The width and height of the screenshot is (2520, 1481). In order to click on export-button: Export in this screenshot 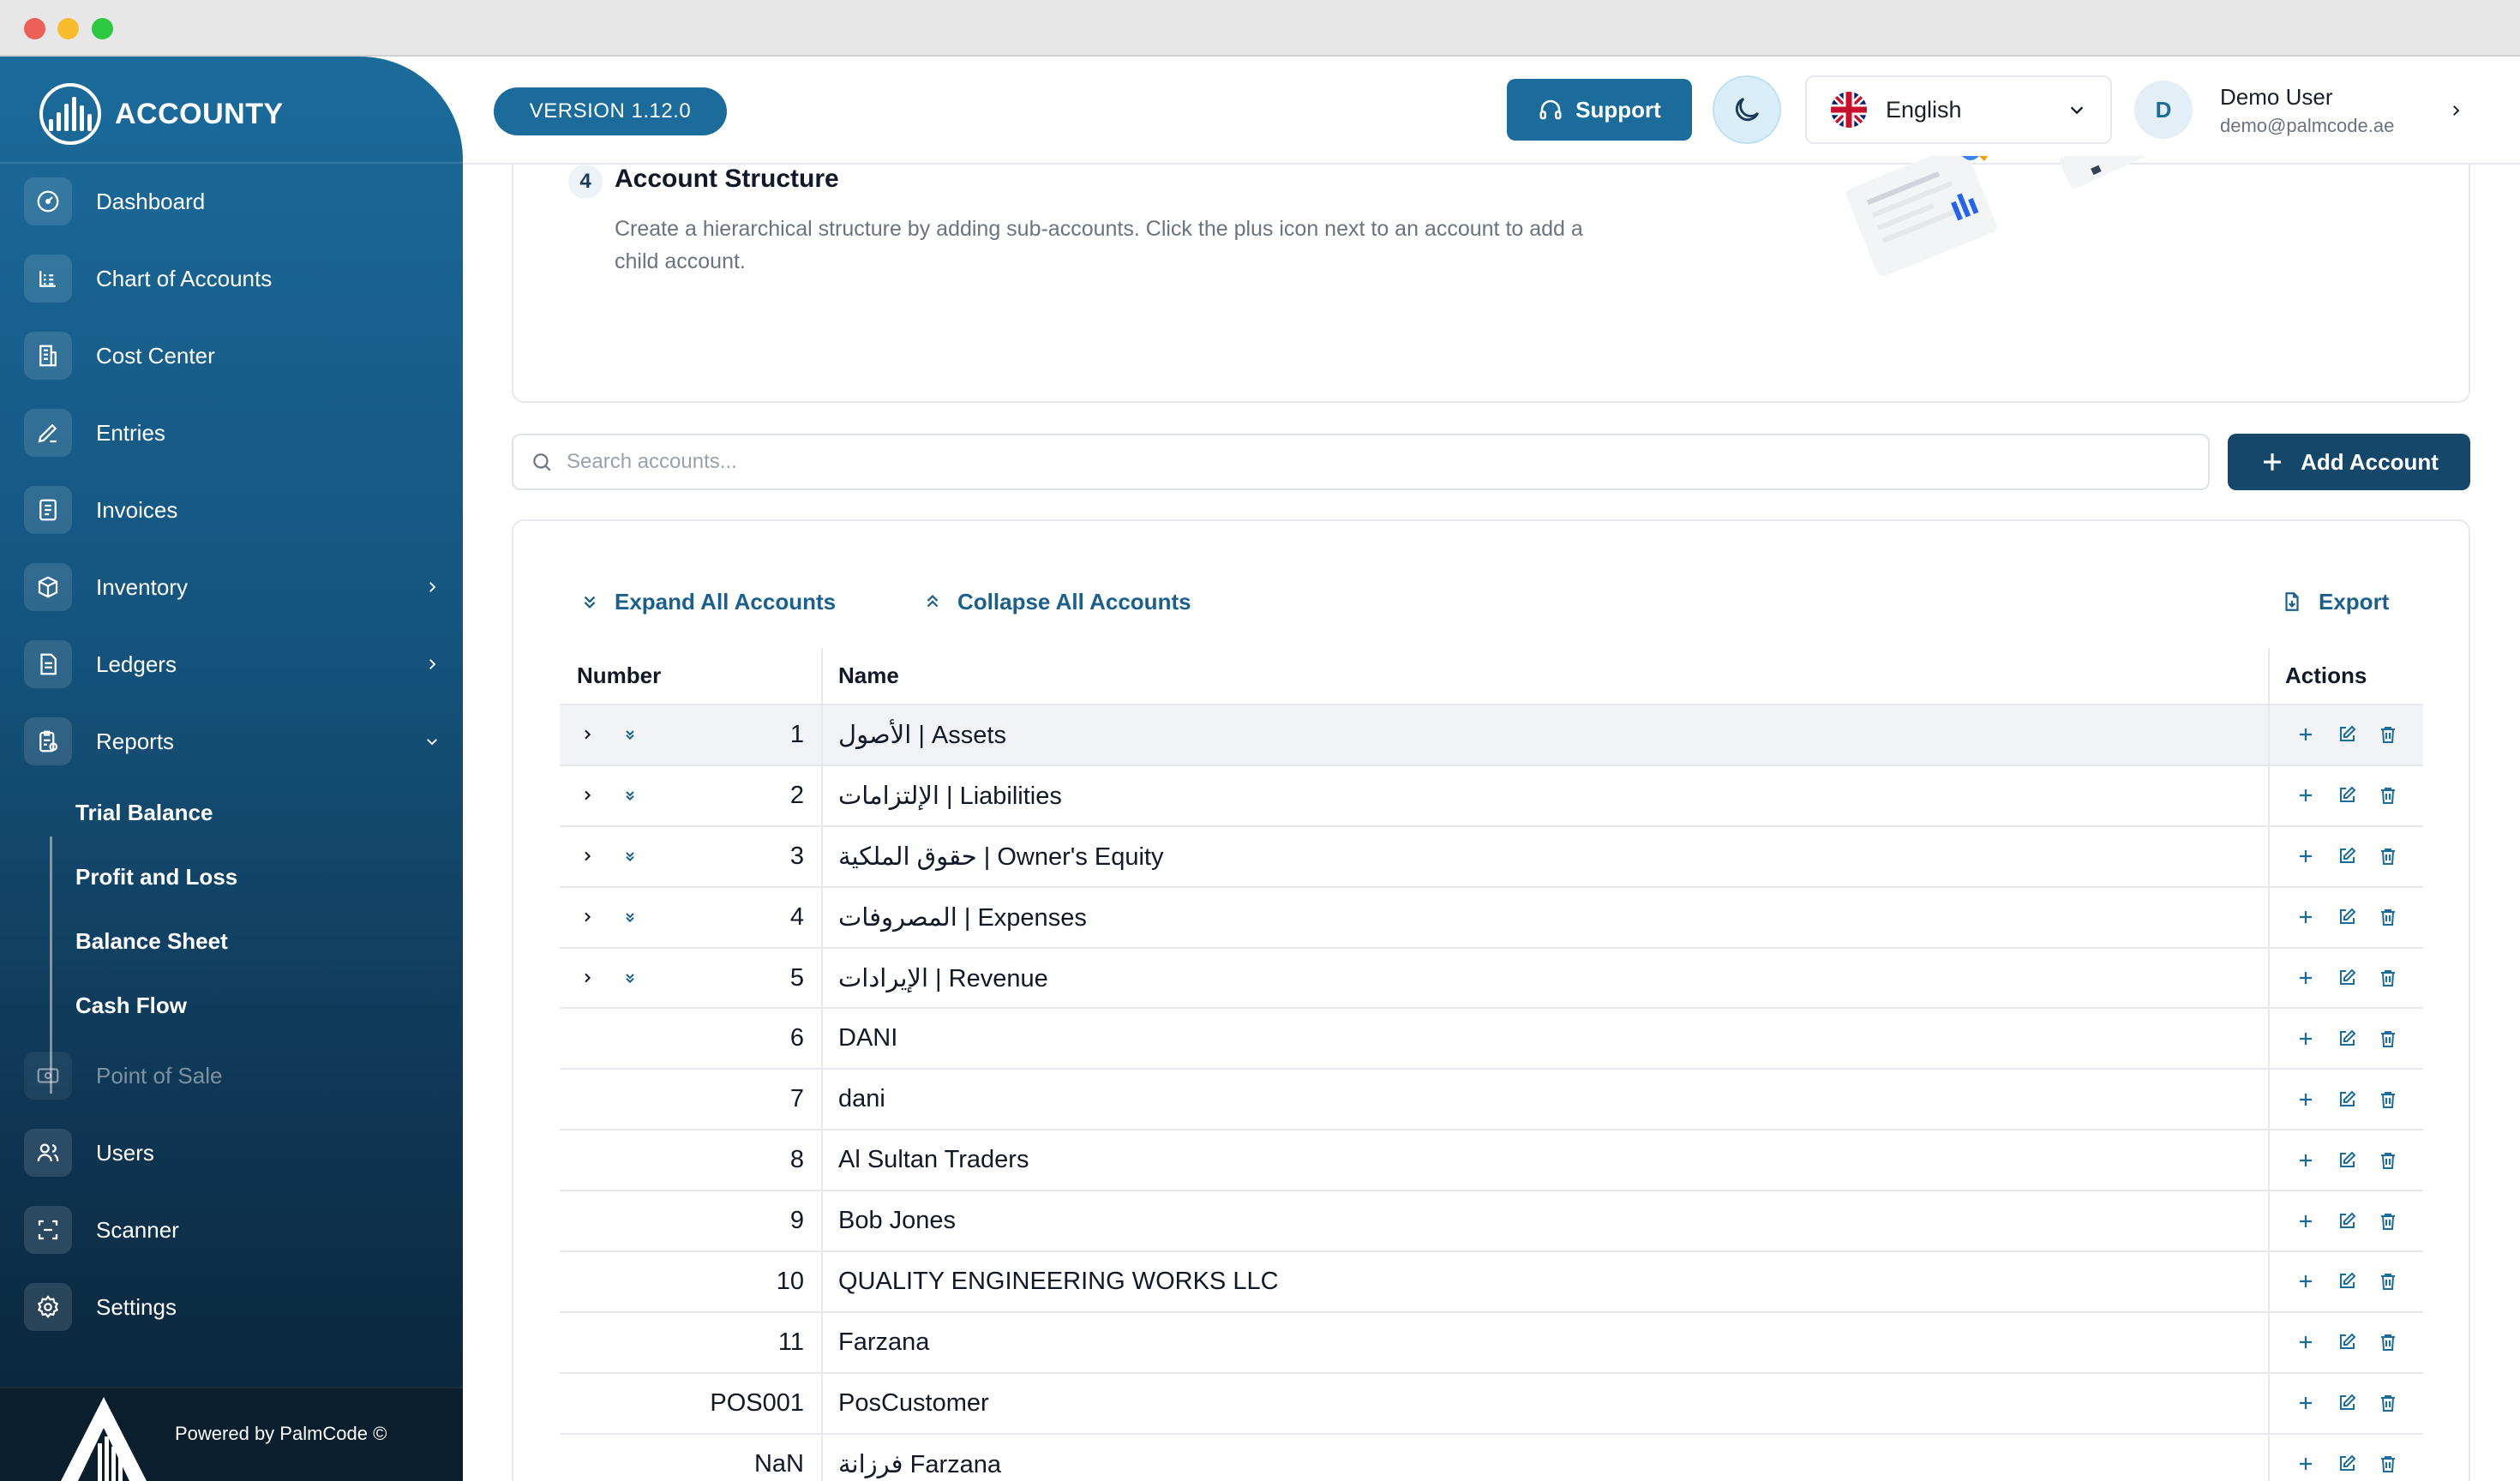, I will do `click(2335, 601)`.